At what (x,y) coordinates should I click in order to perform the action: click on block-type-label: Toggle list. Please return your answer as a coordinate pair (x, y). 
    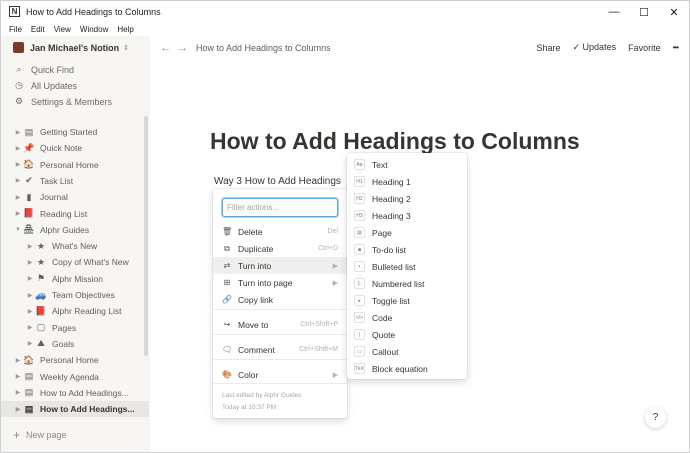
    Looking at the image, I should click on (391, 300).